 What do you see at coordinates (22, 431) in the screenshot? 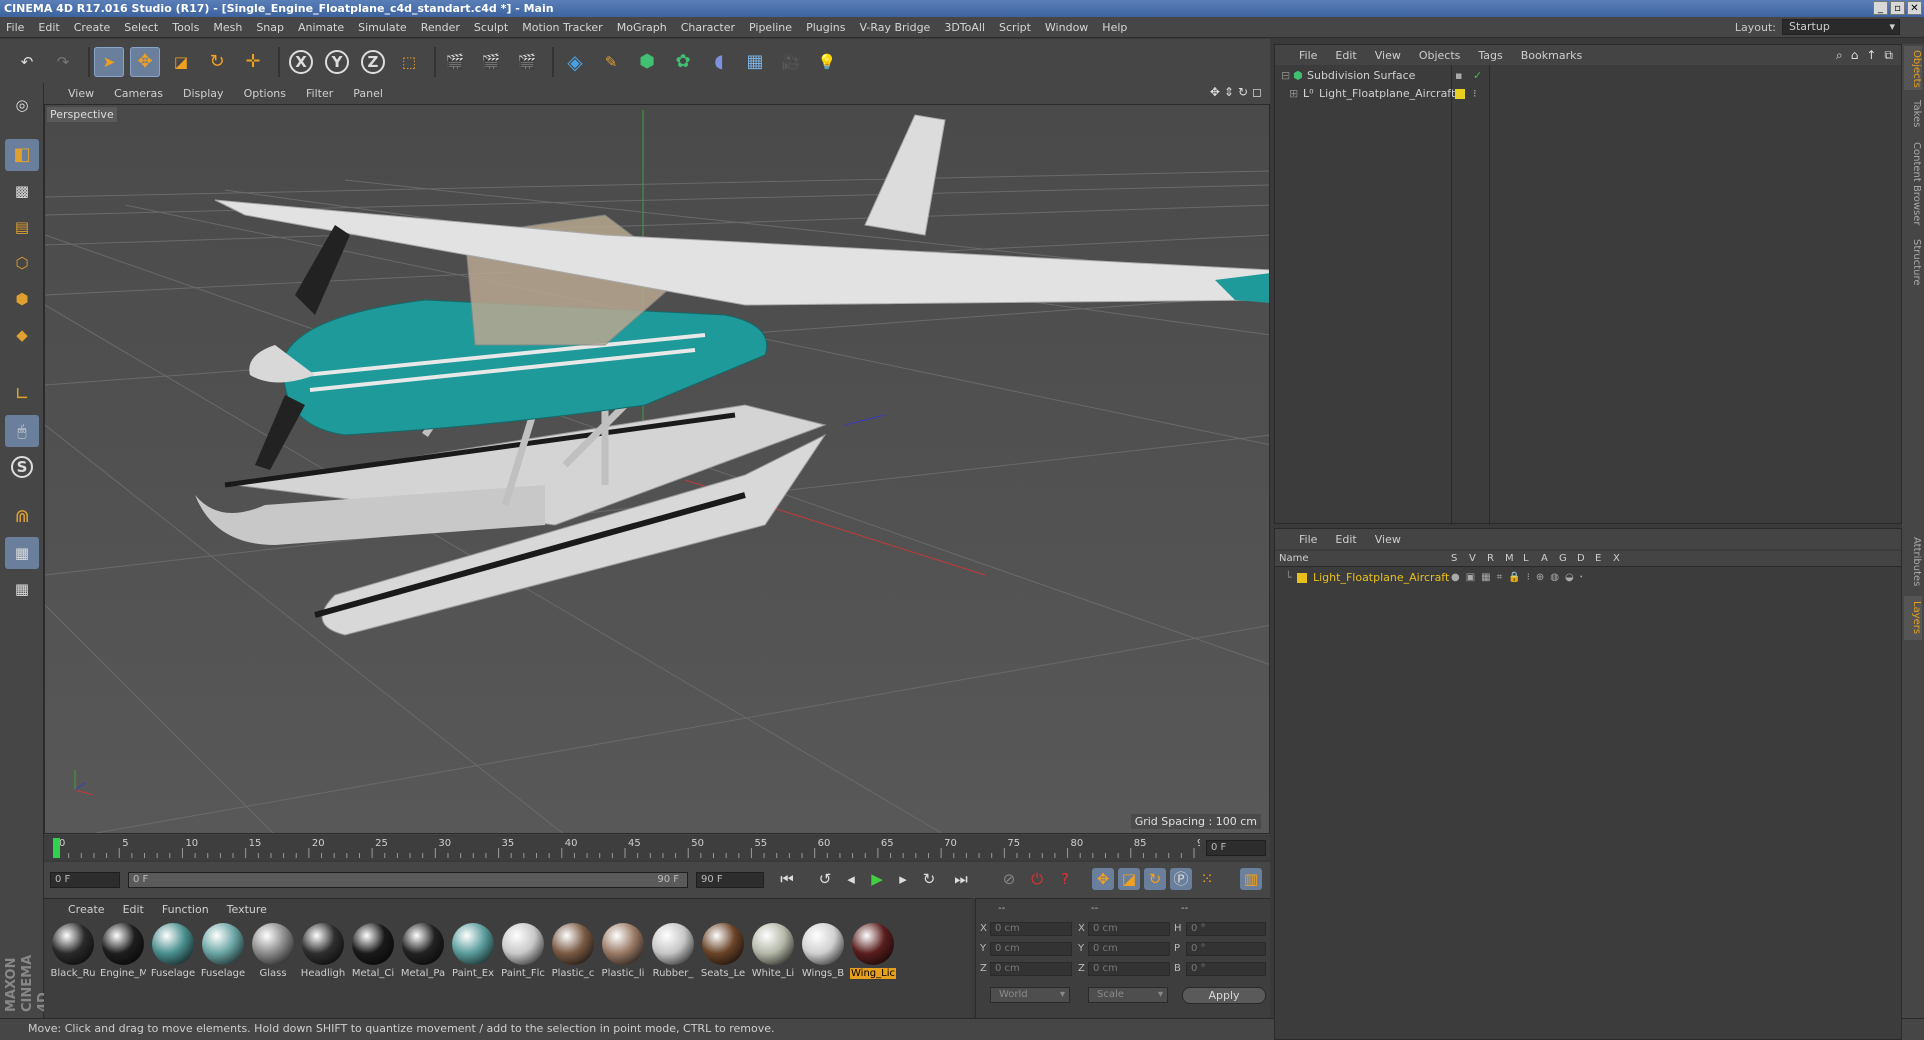
I see `tweak-mode-button: 🖱` at bounding box center [22, 431].